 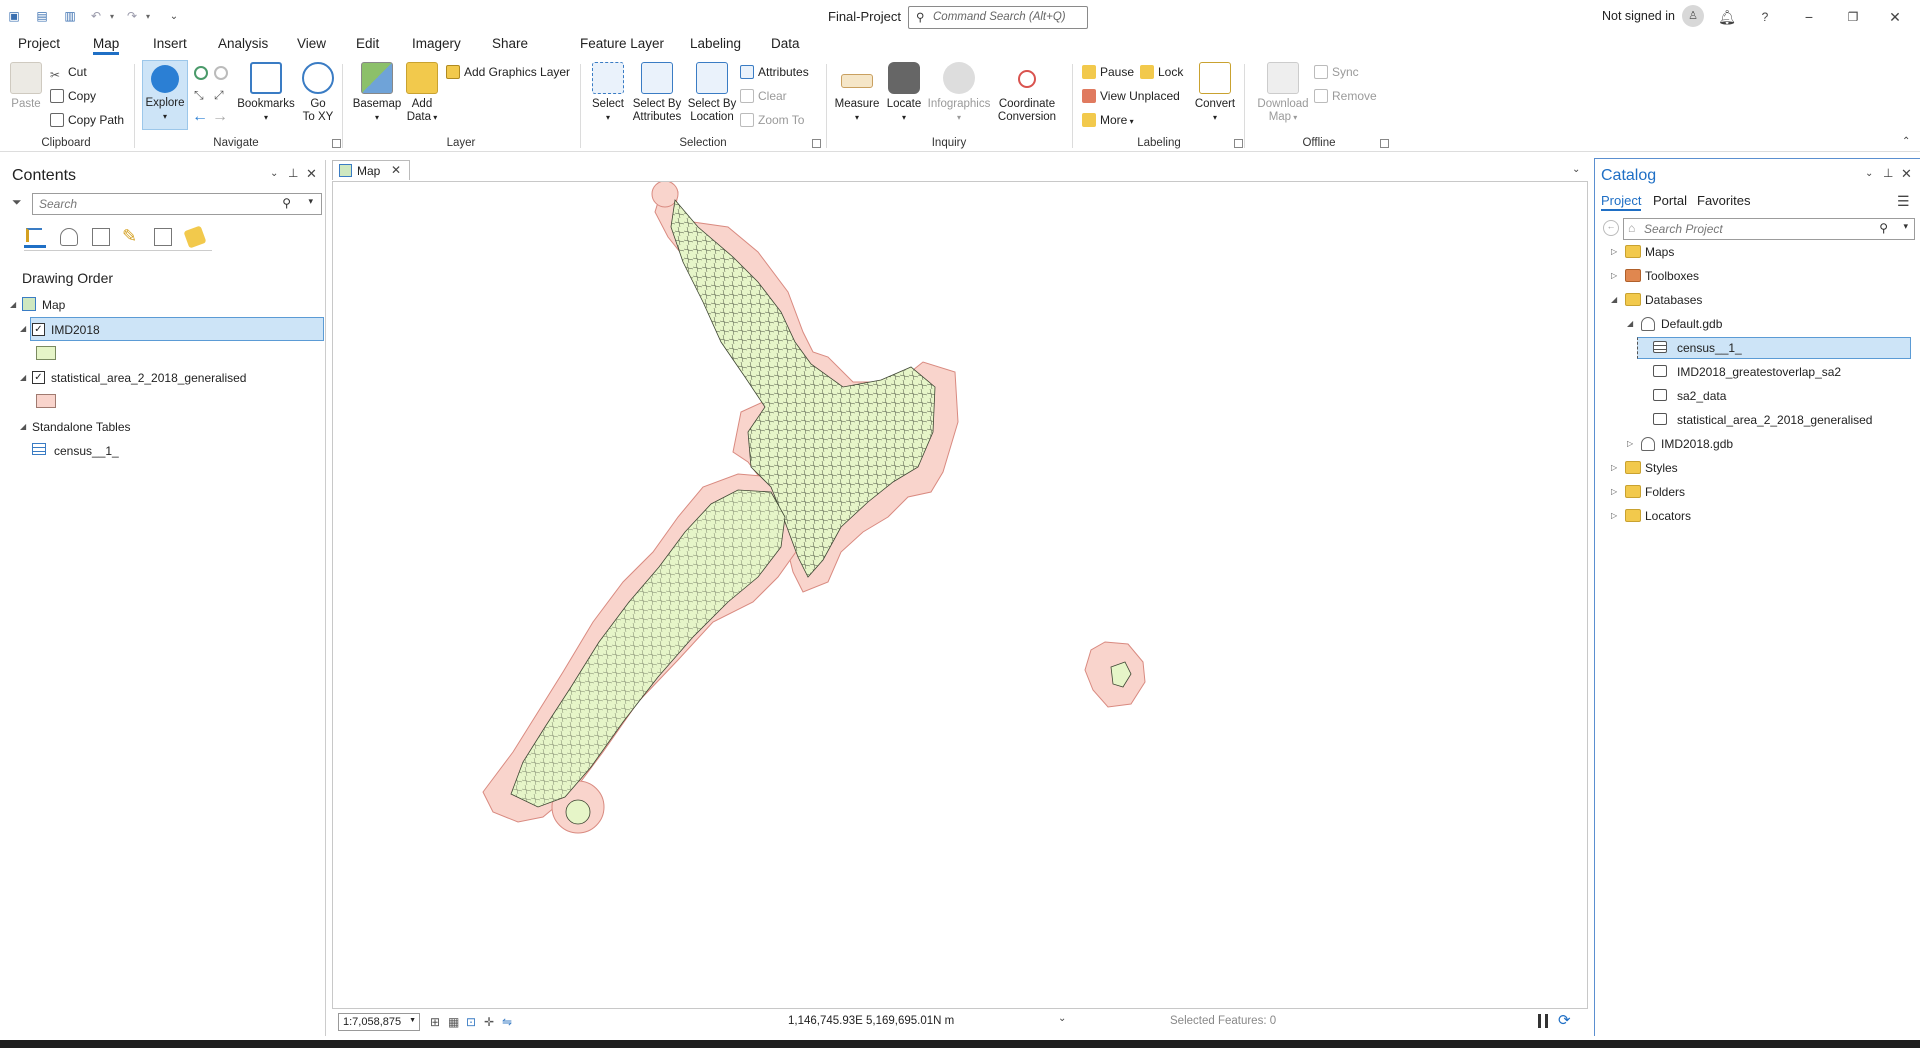 I want to click on list-by-labeling-icon, so click(x=195, y=237).